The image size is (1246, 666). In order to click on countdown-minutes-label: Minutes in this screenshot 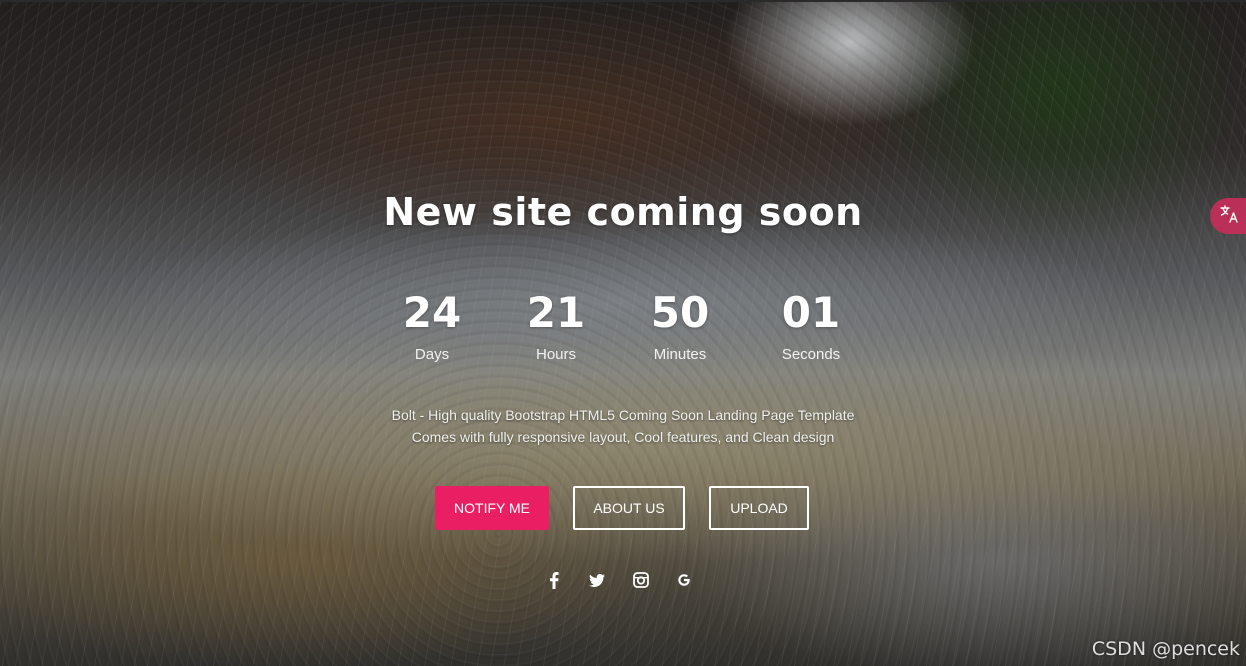, I will do `click(680, 354)`.